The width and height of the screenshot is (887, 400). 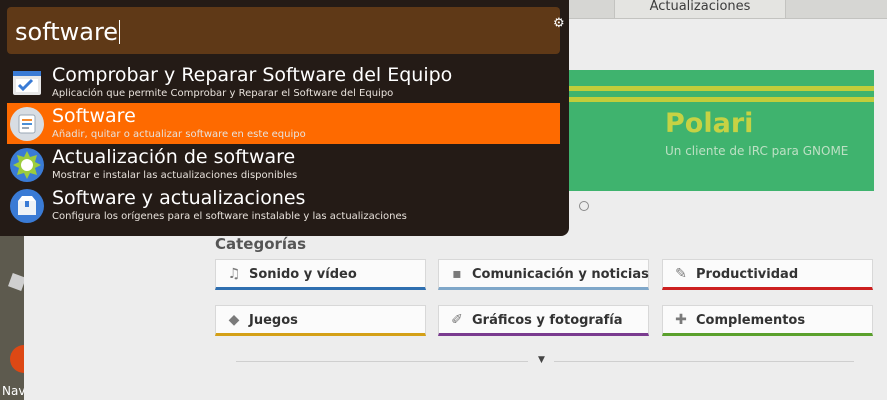 I want to click on category-graphics: ✐ Gráficos y fotografía, so click(x=543, y=320).